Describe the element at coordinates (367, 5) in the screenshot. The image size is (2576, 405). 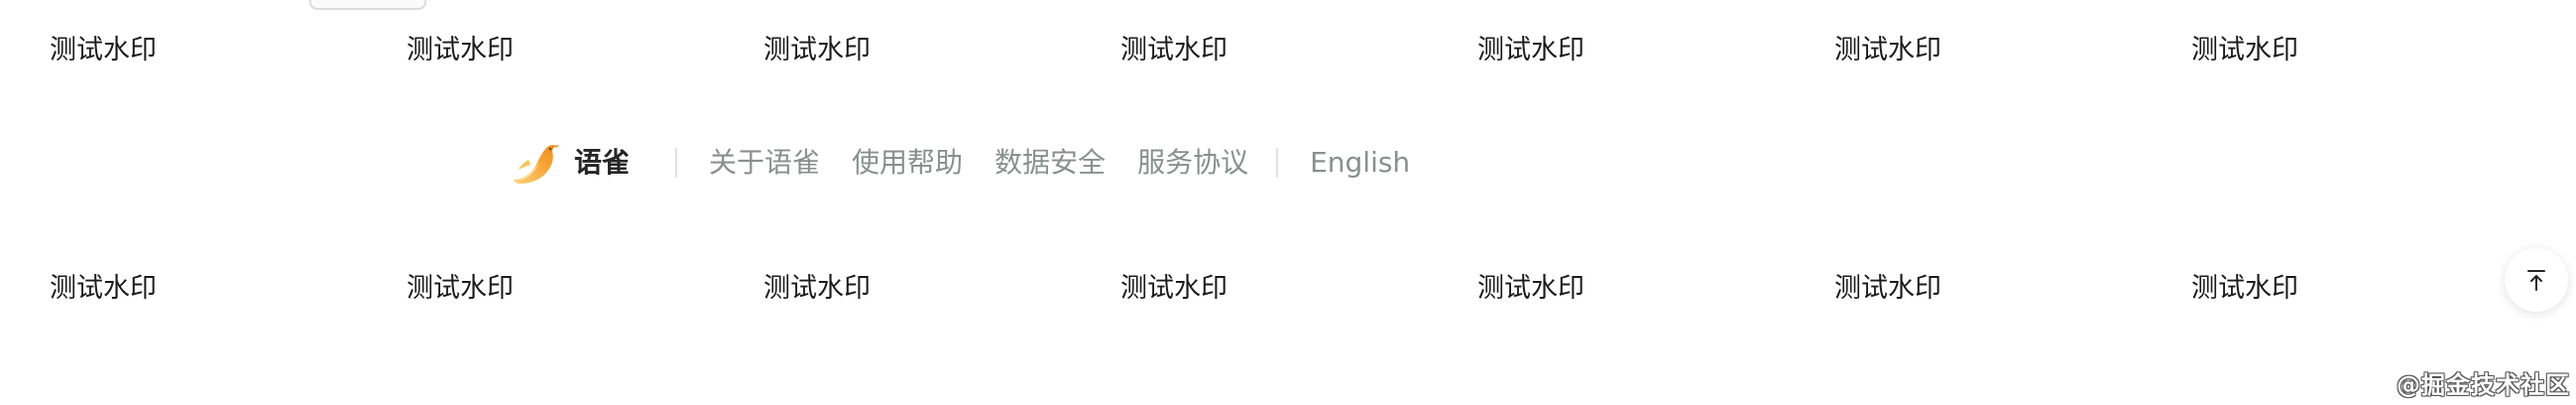
I see `top-tab-edge` at that location.